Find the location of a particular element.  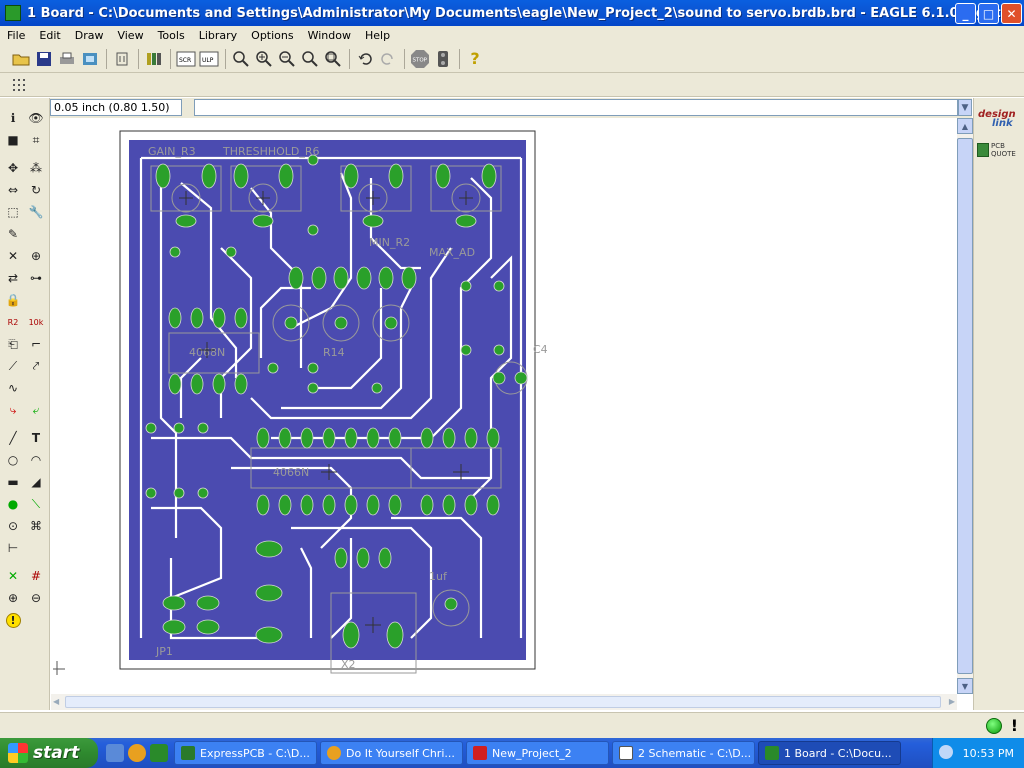

zoom-fit-icon is located at coordinates (241, 59).